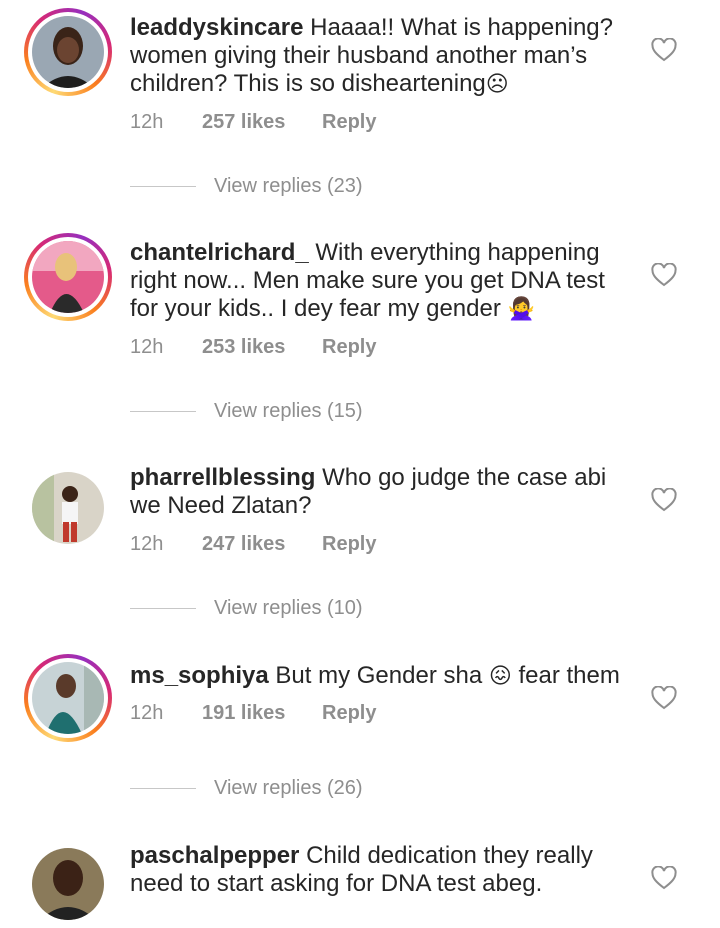 This screenshot has height=928, width=720. I want to click on sad-face-emoji: ☹, so click(497, 84).